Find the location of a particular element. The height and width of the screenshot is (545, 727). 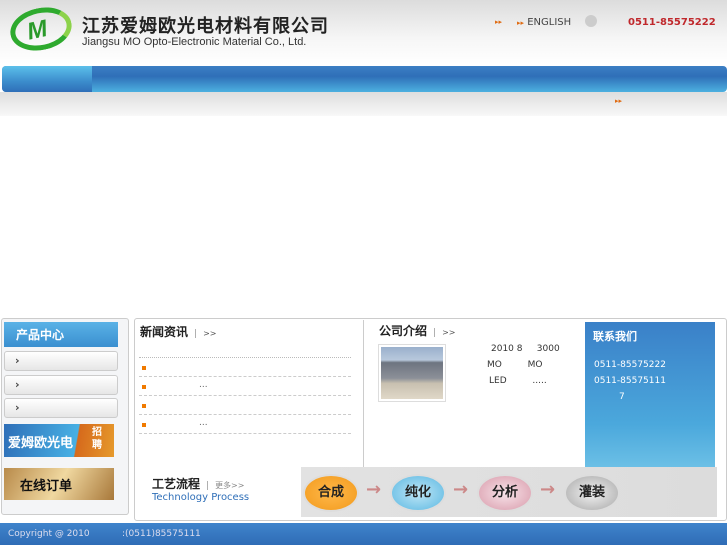

recruit-banner: 爱姆欧光电 招聘 is located at coordinates (59, 440).